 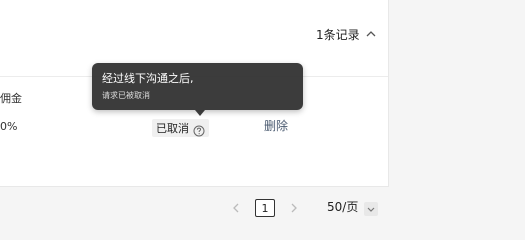 I want to click on status-tooltip: 经过线下沟通之后, 请求已被取消, so click(x=197, y=89).